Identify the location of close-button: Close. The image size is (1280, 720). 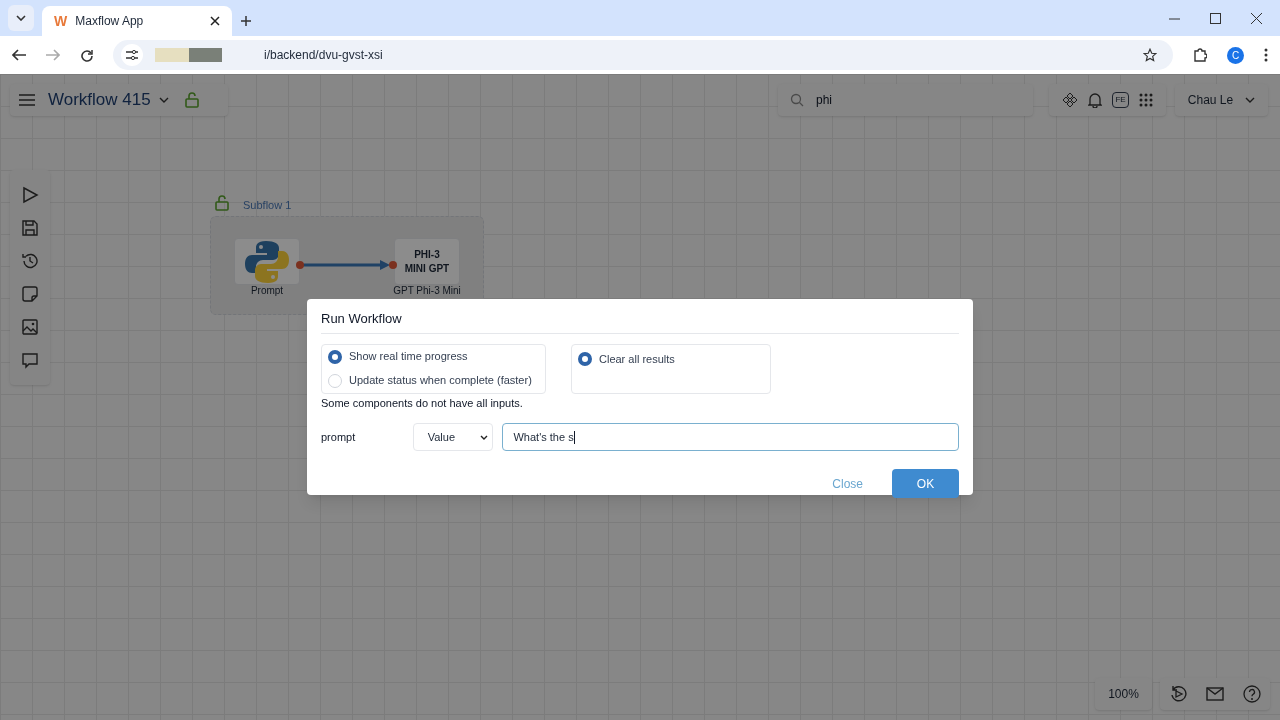
(847, 483).